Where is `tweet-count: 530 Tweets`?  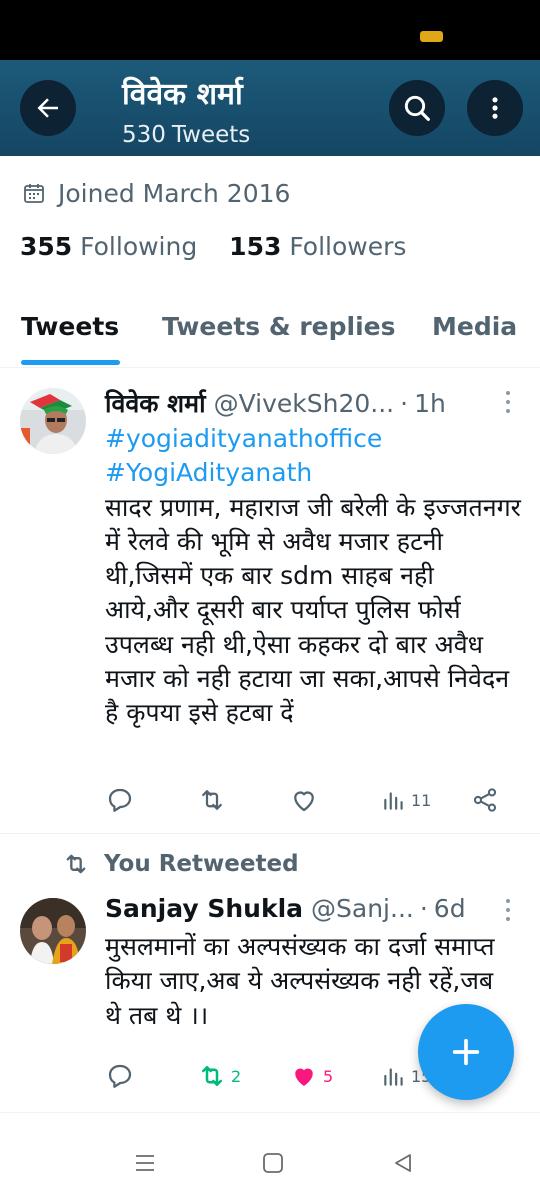
tweet-count: 530 Tweets is located at coordinates (189, 135).